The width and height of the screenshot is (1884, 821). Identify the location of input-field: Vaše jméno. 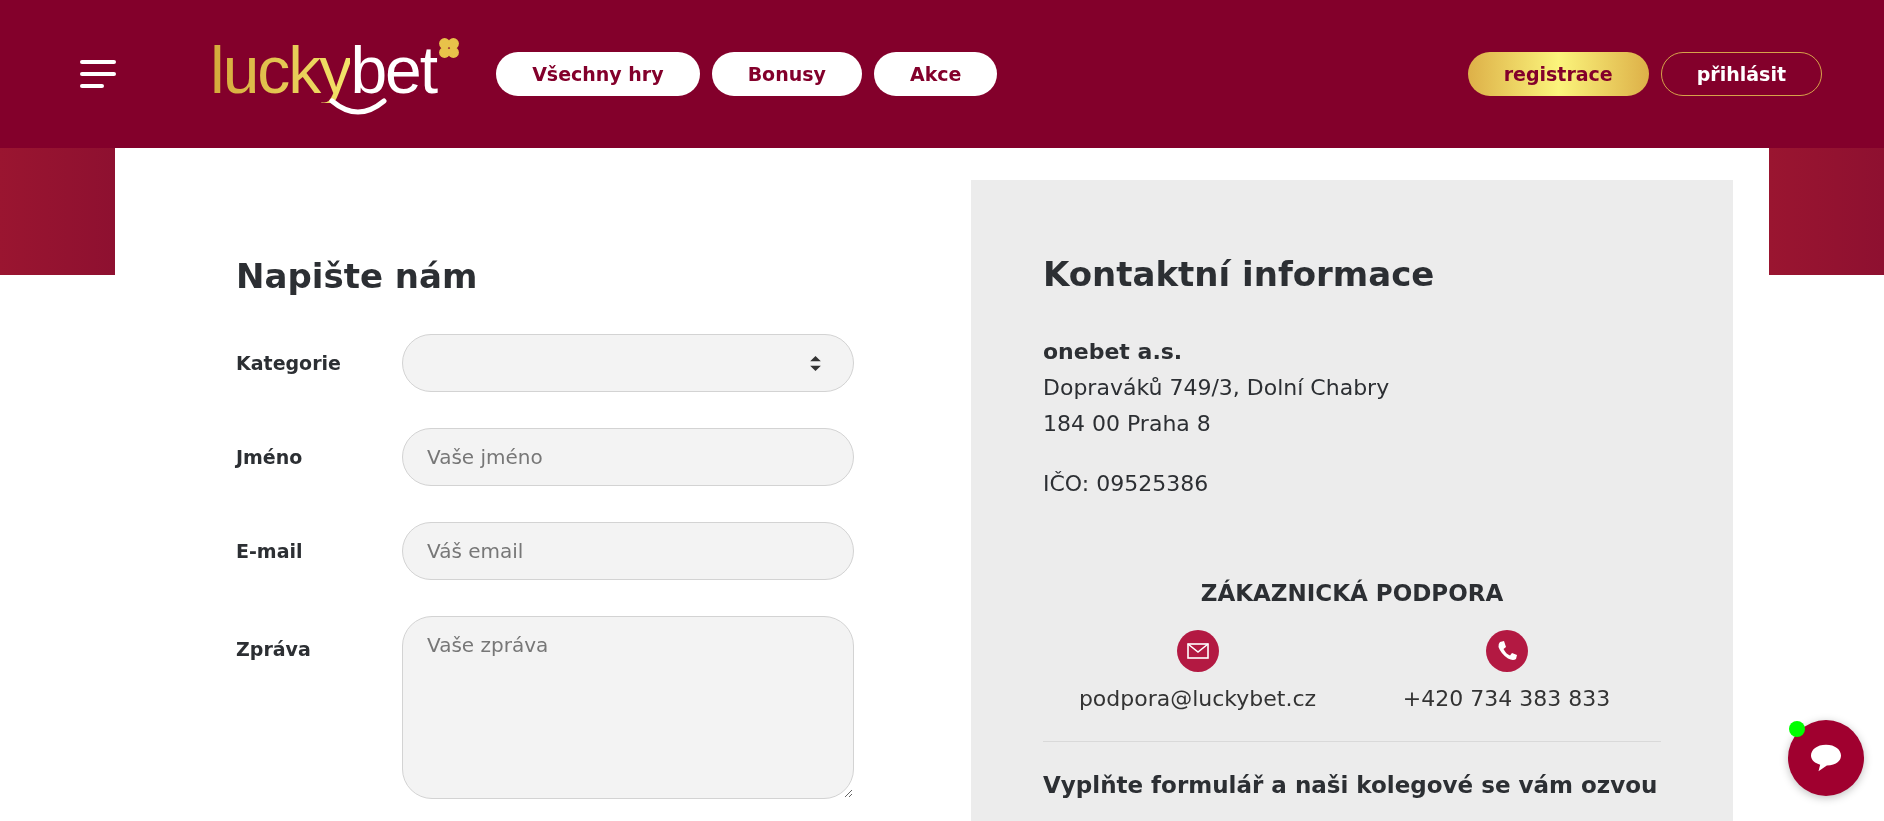
(628, 457).